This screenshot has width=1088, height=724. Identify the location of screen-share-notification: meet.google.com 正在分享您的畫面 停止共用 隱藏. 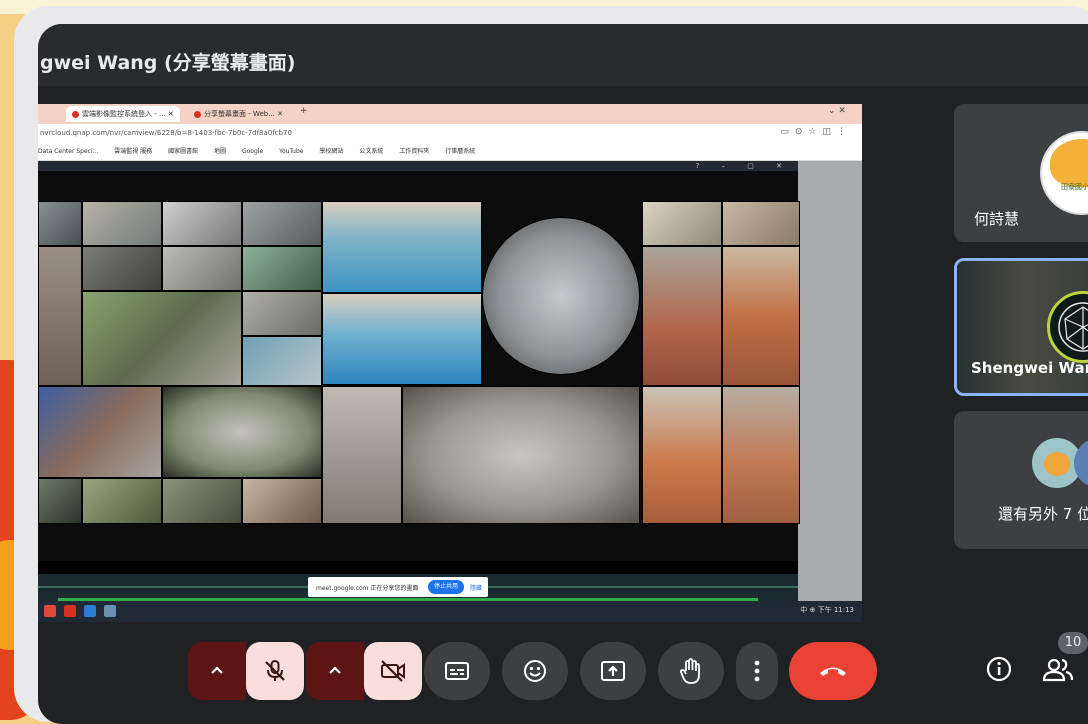
(398, 587).